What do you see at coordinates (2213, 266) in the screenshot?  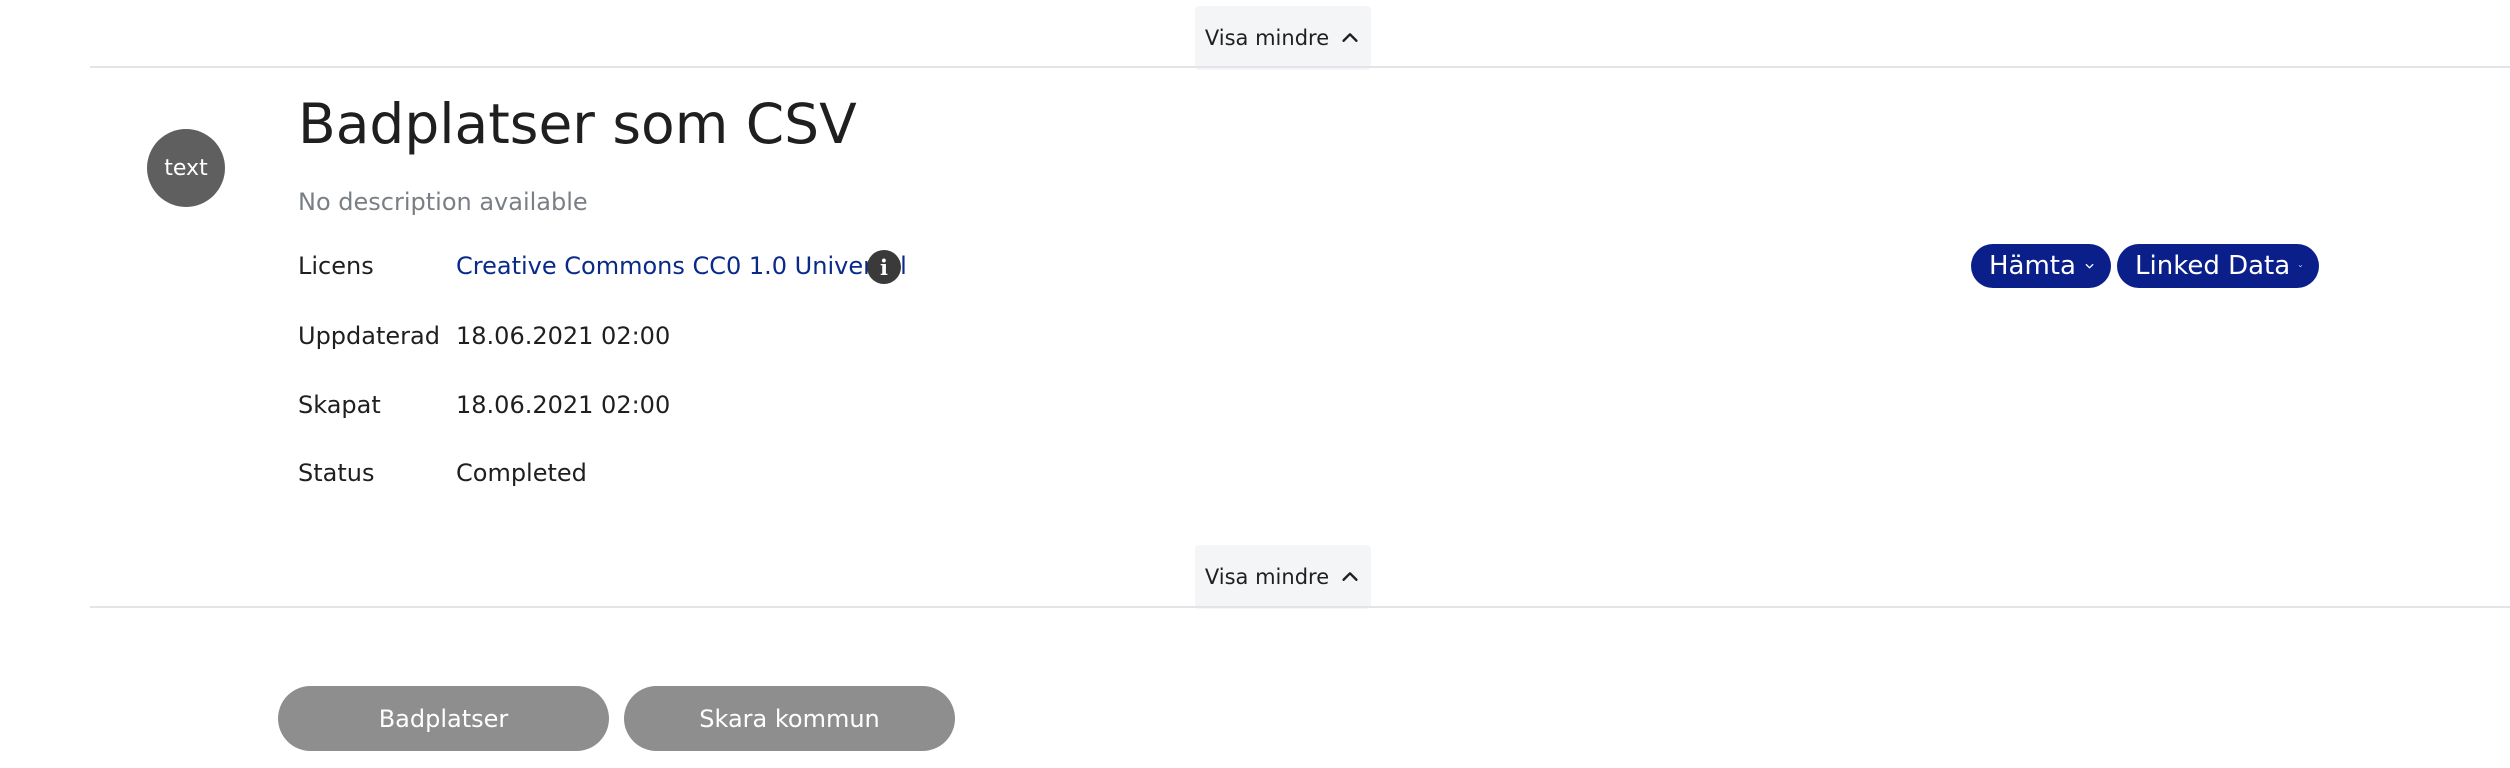 I see `linked-data-label: Linked Data` at bounding box center [2213, 266].